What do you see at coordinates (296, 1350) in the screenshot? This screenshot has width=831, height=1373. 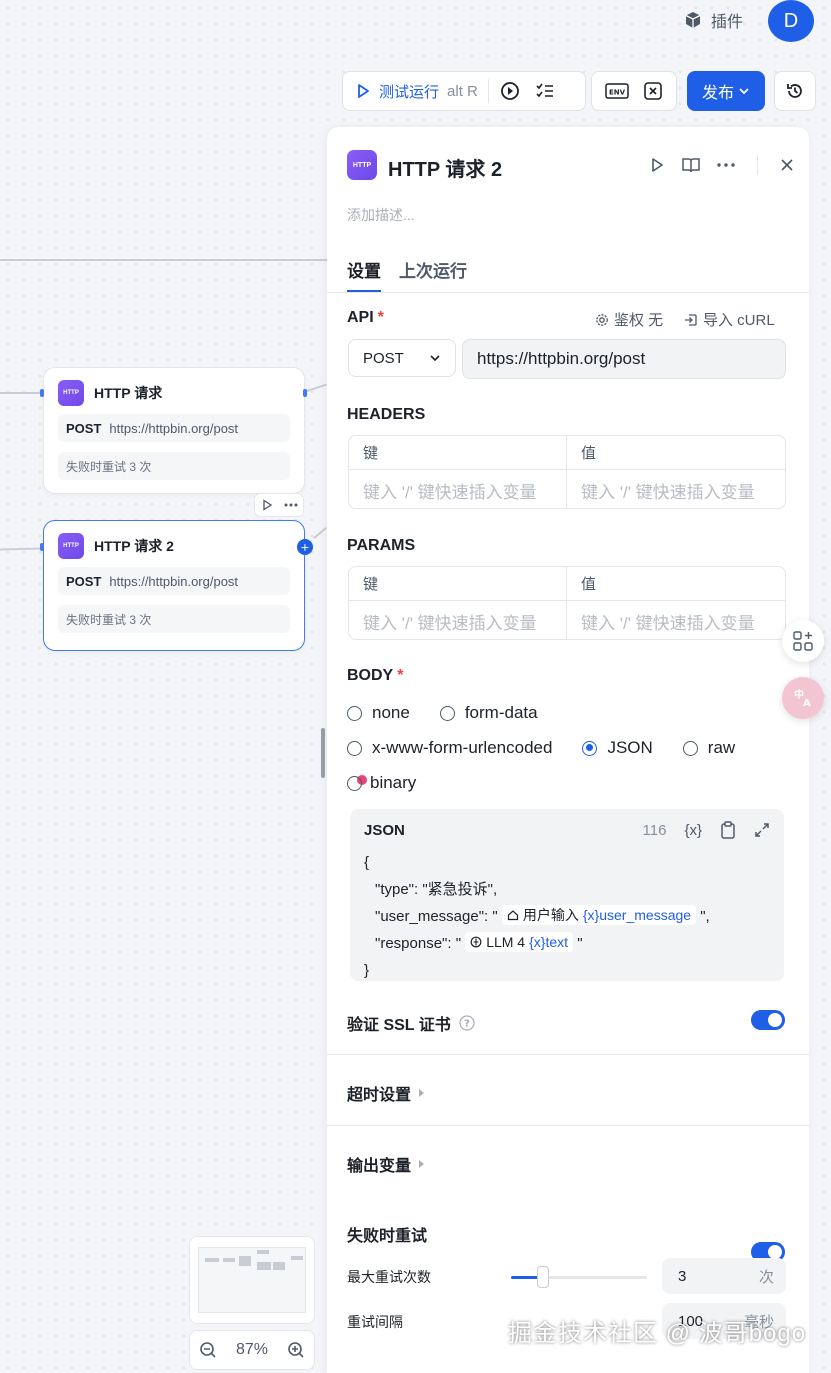 I see `zoom-in-icon` at bounding box center [296, 1350].